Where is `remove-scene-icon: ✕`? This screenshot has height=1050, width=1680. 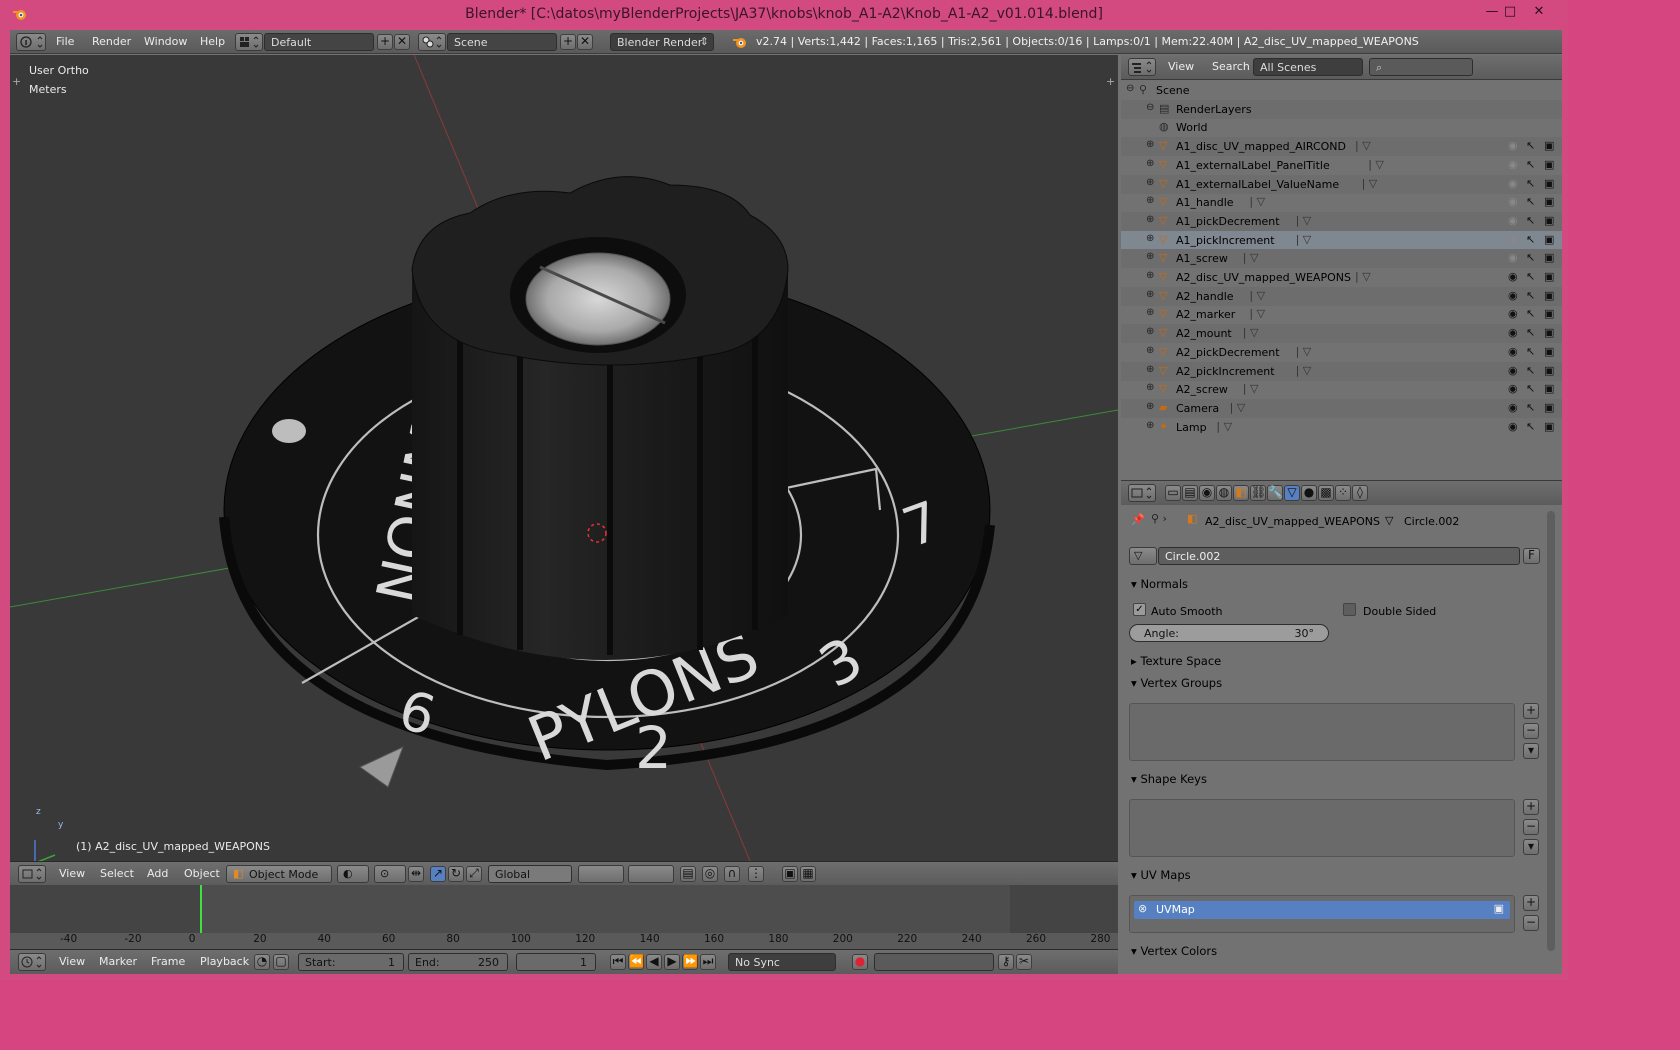 remove-scene-icon: ✕ is located at coordinates (585, 42).